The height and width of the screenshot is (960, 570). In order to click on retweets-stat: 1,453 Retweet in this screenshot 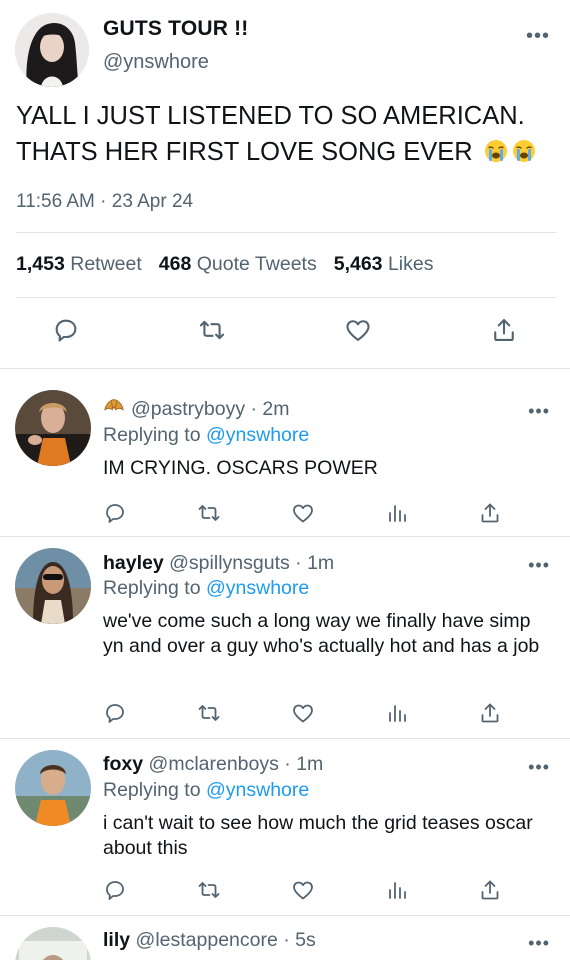, I will do `click(79, 264)`.